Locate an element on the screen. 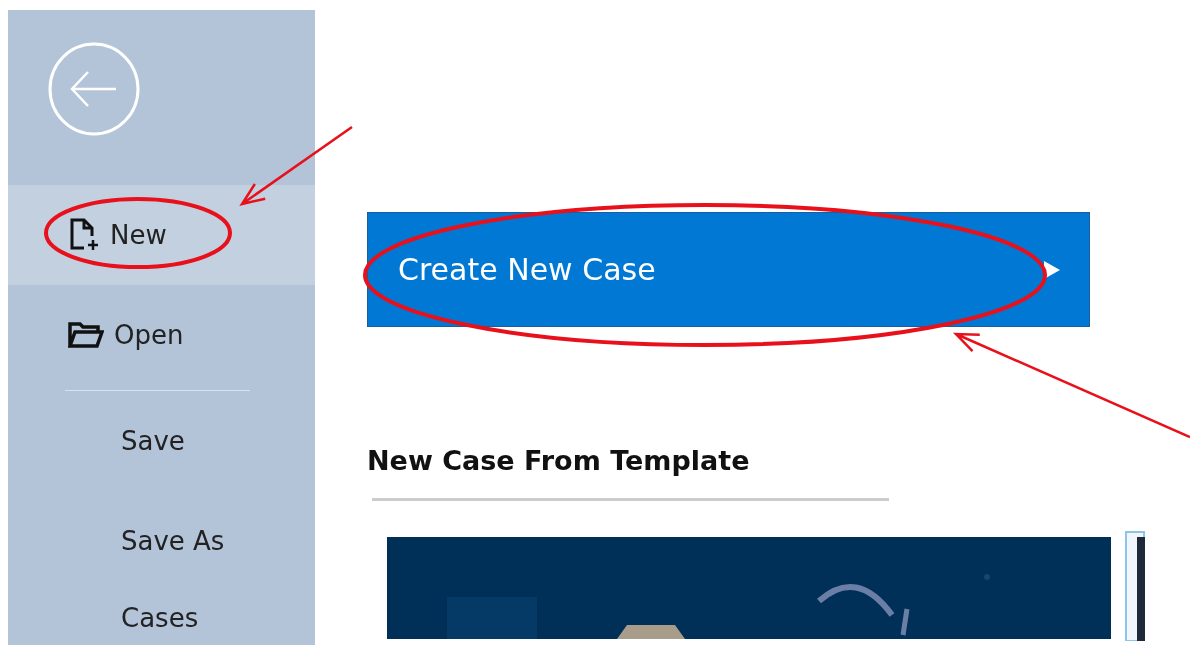  back-icon is located at coordinates (94, 89).